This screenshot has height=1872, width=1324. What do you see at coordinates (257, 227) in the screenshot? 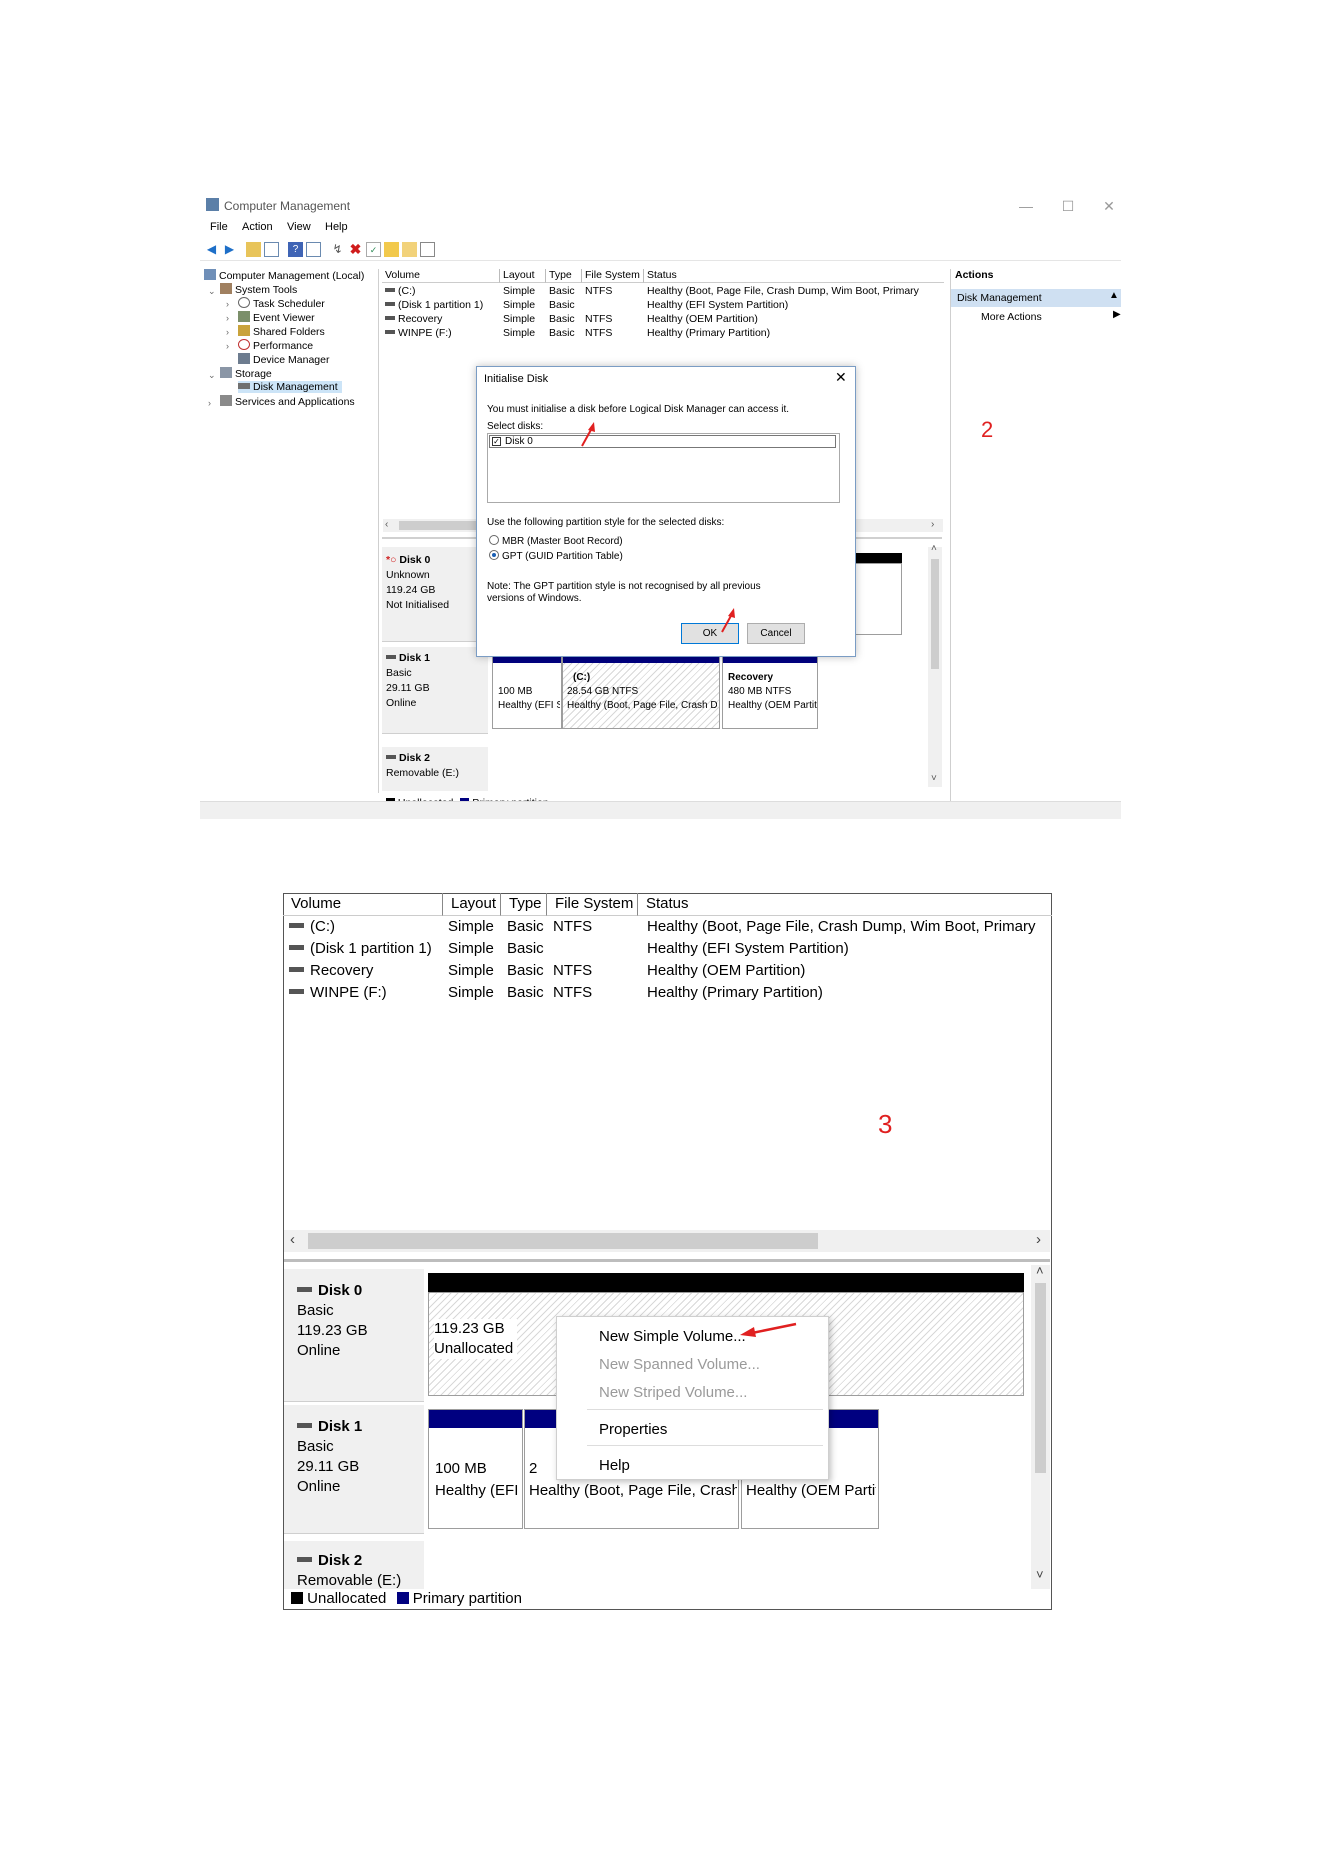
I see `menu-action: Action` at bounding box center [257, 227].